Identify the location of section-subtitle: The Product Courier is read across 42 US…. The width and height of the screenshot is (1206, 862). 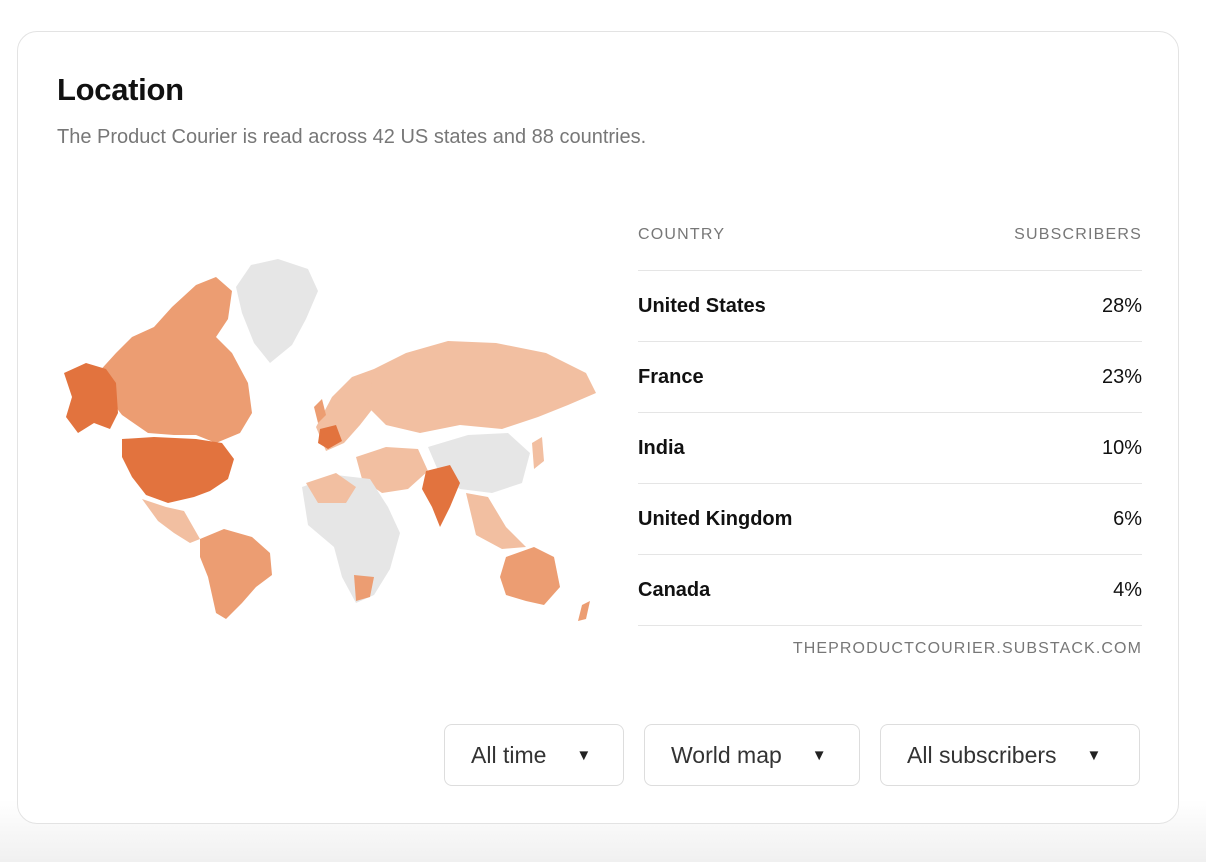
(352, 137).